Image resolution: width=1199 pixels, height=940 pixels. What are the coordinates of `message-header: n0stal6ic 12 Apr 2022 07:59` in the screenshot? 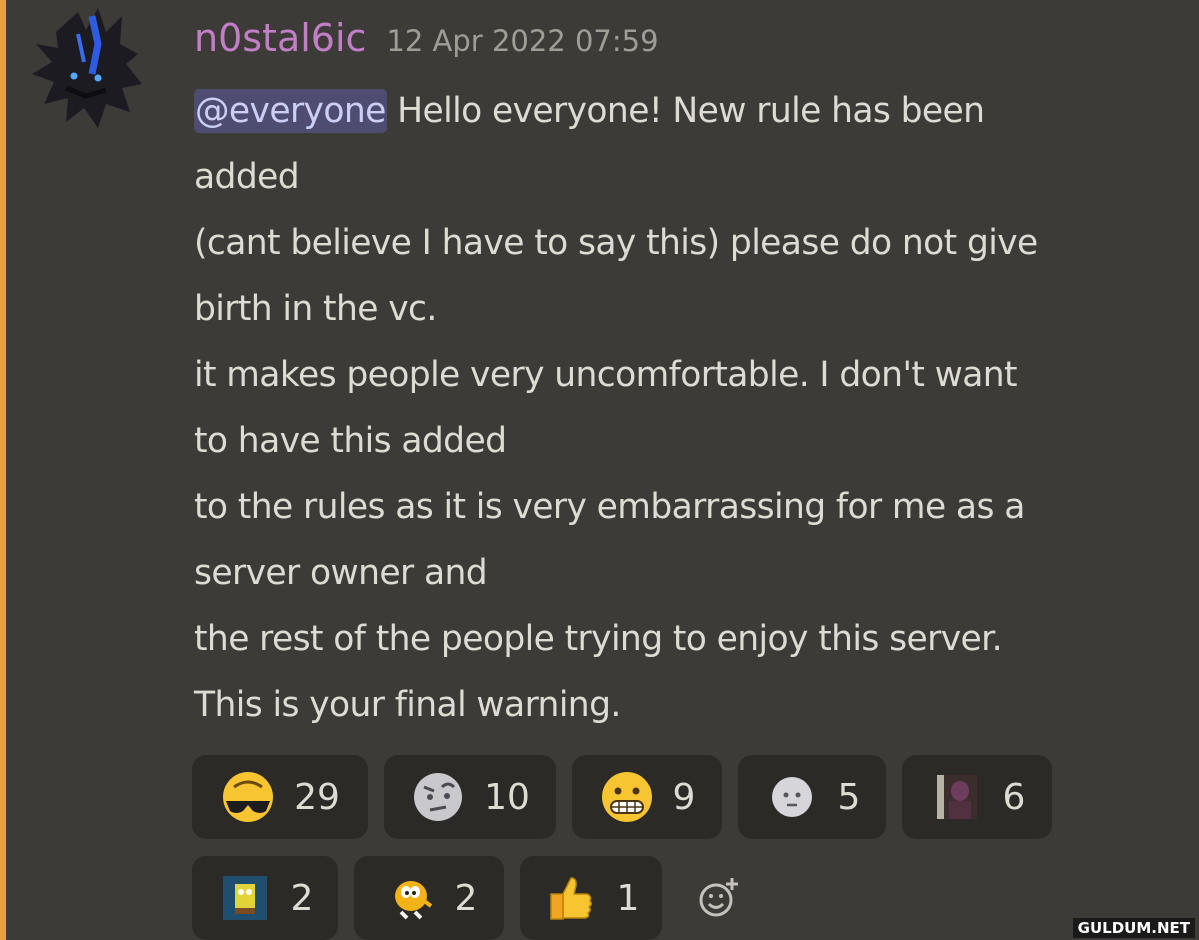 It's located at (426, 38).